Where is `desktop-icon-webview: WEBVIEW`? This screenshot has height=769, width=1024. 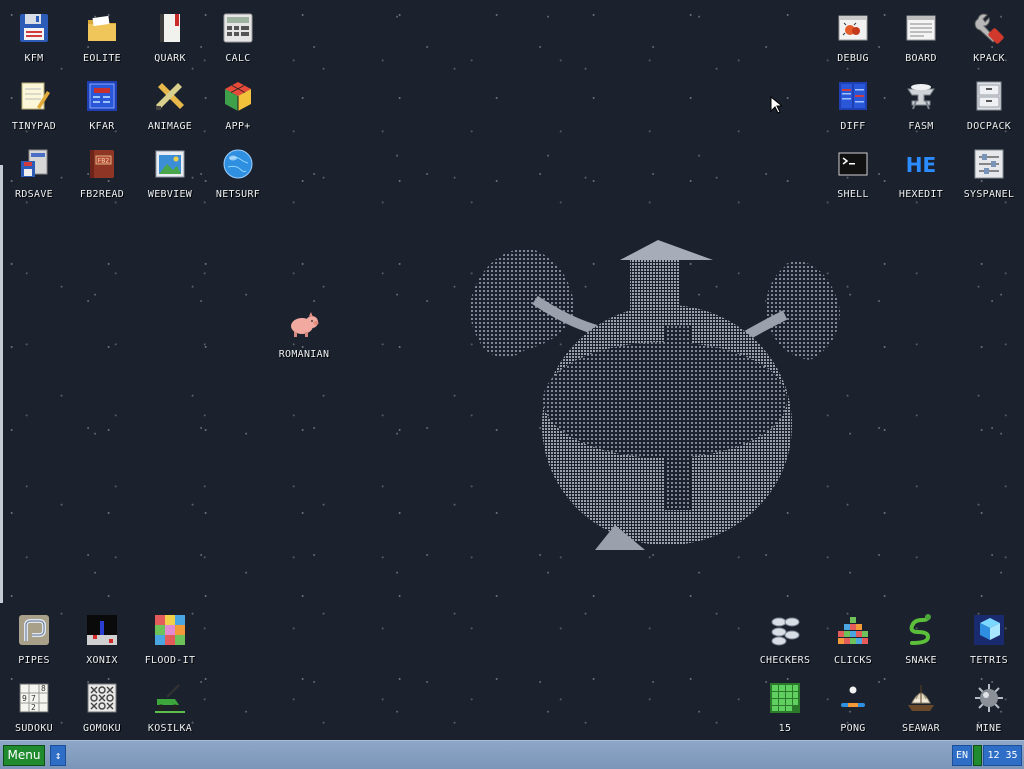
desktop-icon-webview: WEBVIEW is located at coordinates (170, 173).